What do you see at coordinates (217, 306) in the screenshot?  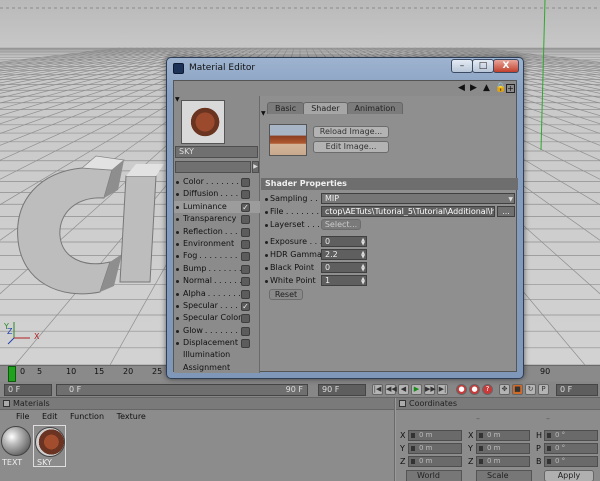 I see `channel-item: Specular. . . . . ✓` at bounding box center [217, 306].